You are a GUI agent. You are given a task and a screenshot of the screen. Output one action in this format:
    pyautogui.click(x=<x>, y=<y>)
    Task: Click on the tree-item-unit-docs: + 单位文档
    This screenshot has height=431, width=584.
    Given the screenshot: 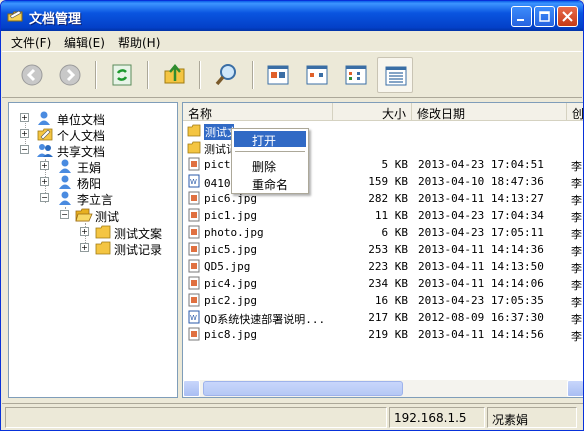 What is the action you would take?
    pyautogui.click(x=93, y=118)
    